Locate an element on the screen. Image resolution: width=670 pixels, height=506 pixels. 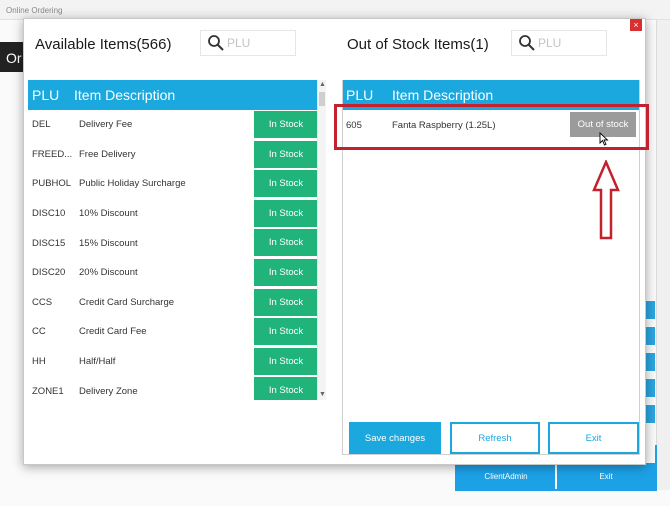
available-search is located at coordinates (248, 43).